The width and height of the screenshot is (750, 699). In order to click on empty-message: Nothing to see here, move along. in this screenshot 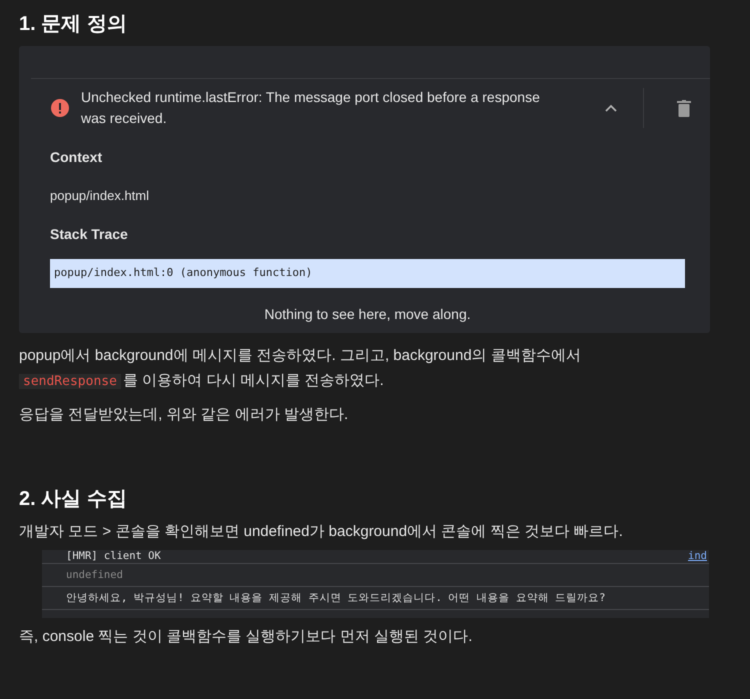, I will do `click(367, 314)`.